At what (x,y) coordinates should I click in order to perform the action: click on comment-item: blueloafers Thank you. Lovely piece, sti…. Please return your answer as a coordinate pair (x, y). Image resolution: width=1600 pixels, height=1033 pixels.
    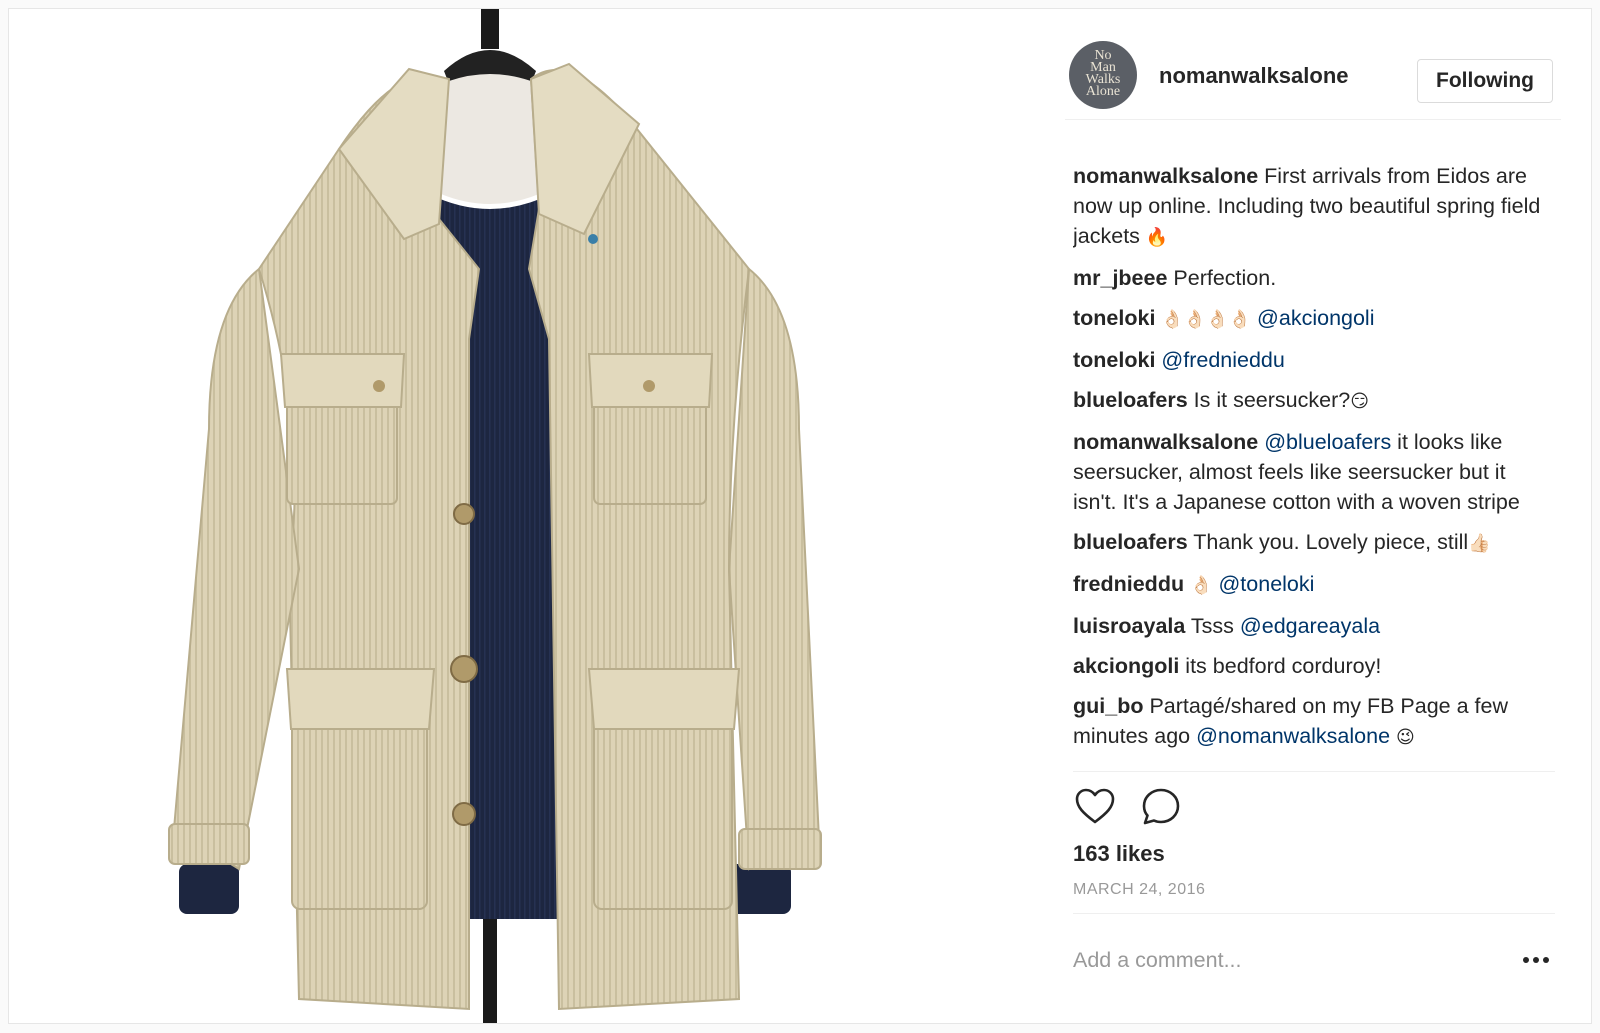
    Looking at the image, I should click on (1314, 543).